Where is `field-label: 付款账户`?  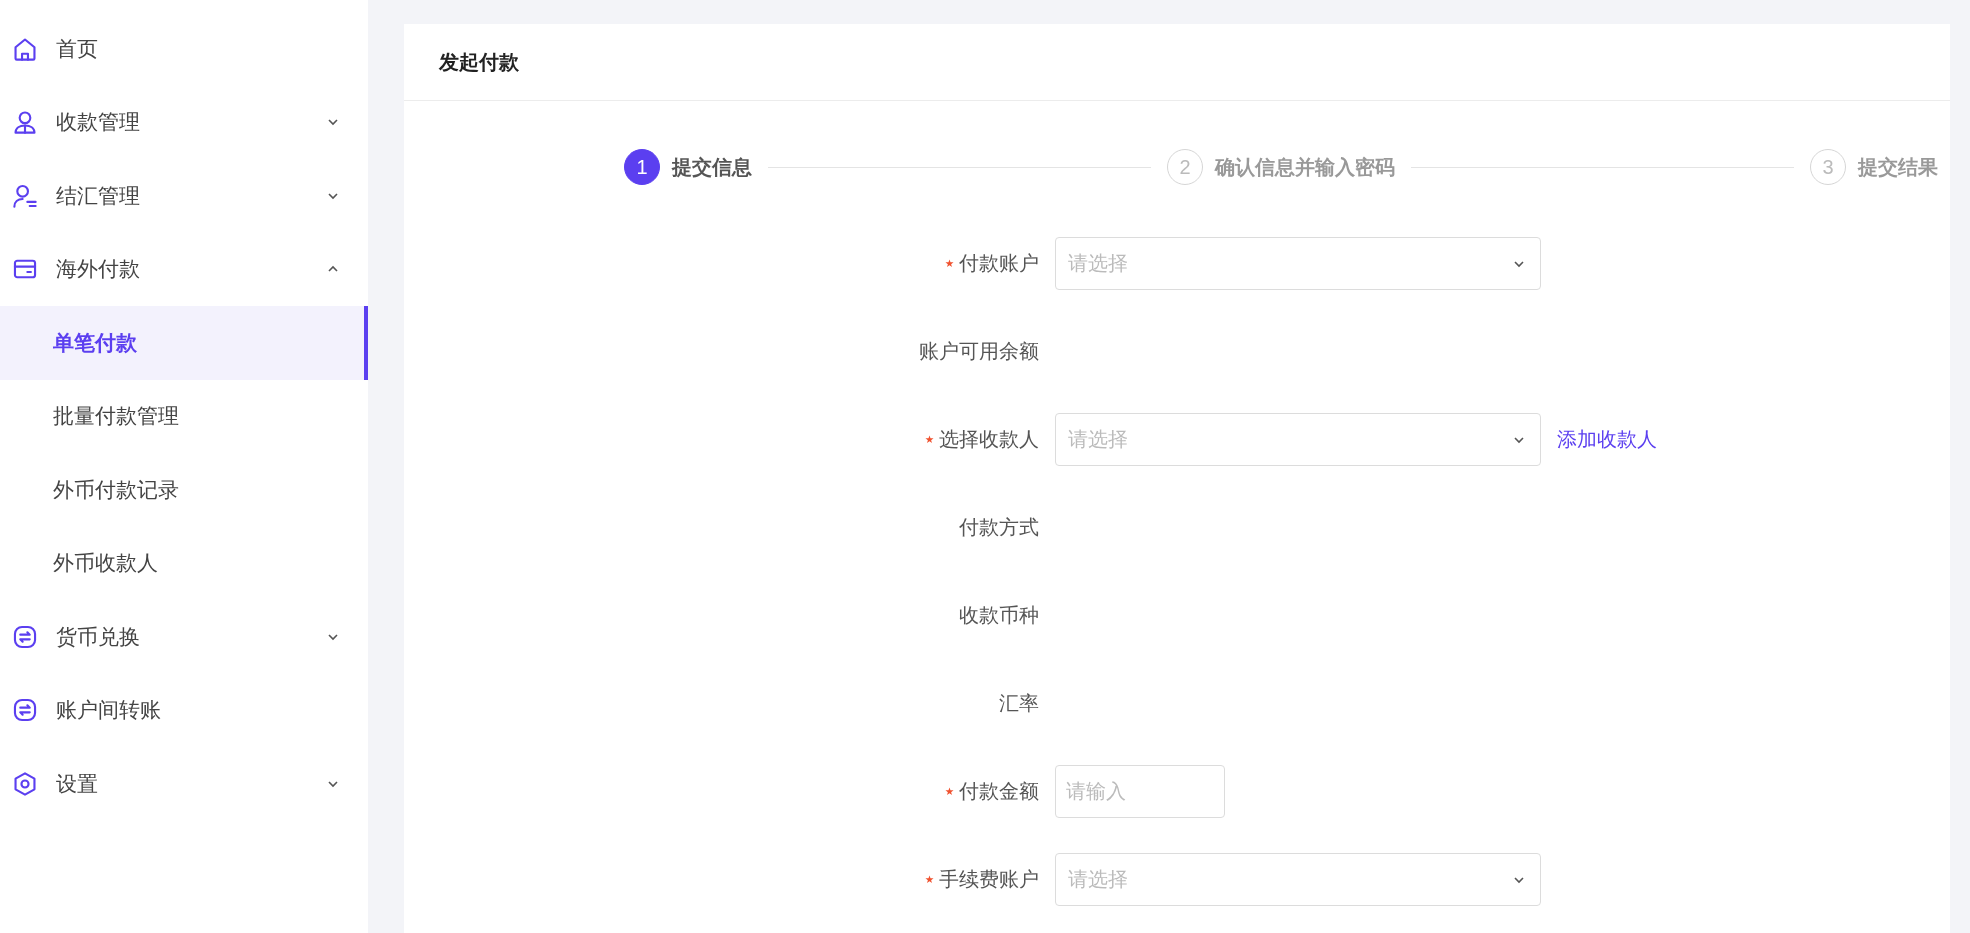 field-label: 付款账户 is located at coordinates (999, 263).